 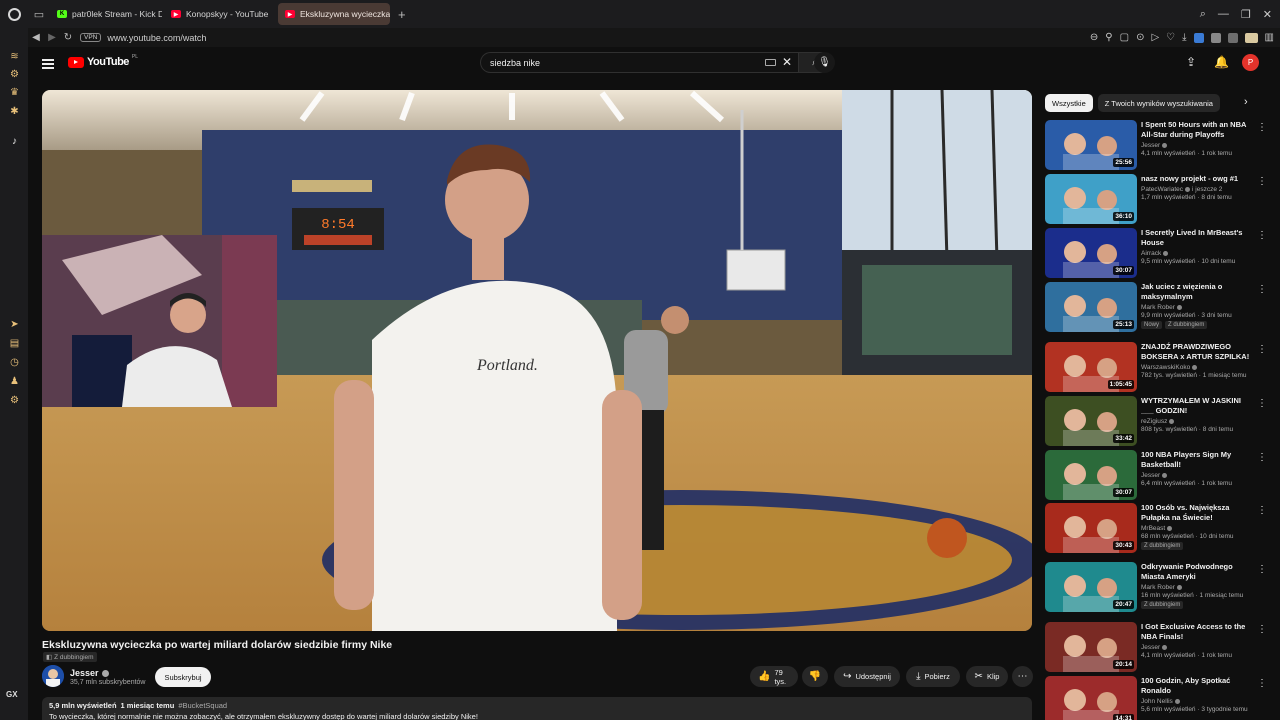 I want to click on more-actions-button: ⋯, so click(x=1022, y=676).